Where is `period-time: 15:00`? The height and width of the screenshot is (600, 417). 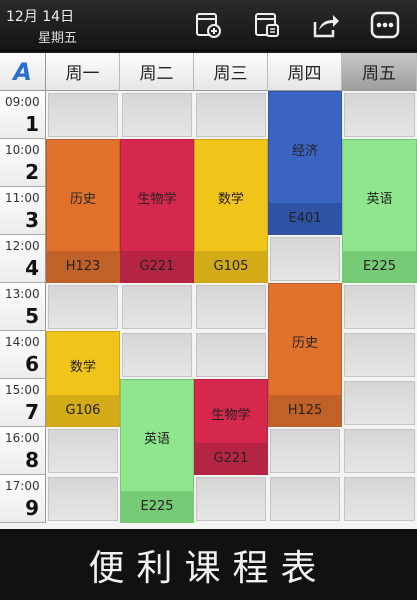
period-time: 15:00 is located at coordinates (22, 390).